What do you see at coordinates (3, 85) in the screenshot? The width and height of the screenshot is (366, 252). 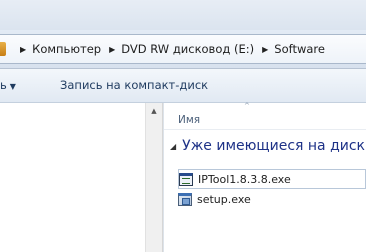 I see `organize-menu-label: ь` at bounding box center [3, 85].